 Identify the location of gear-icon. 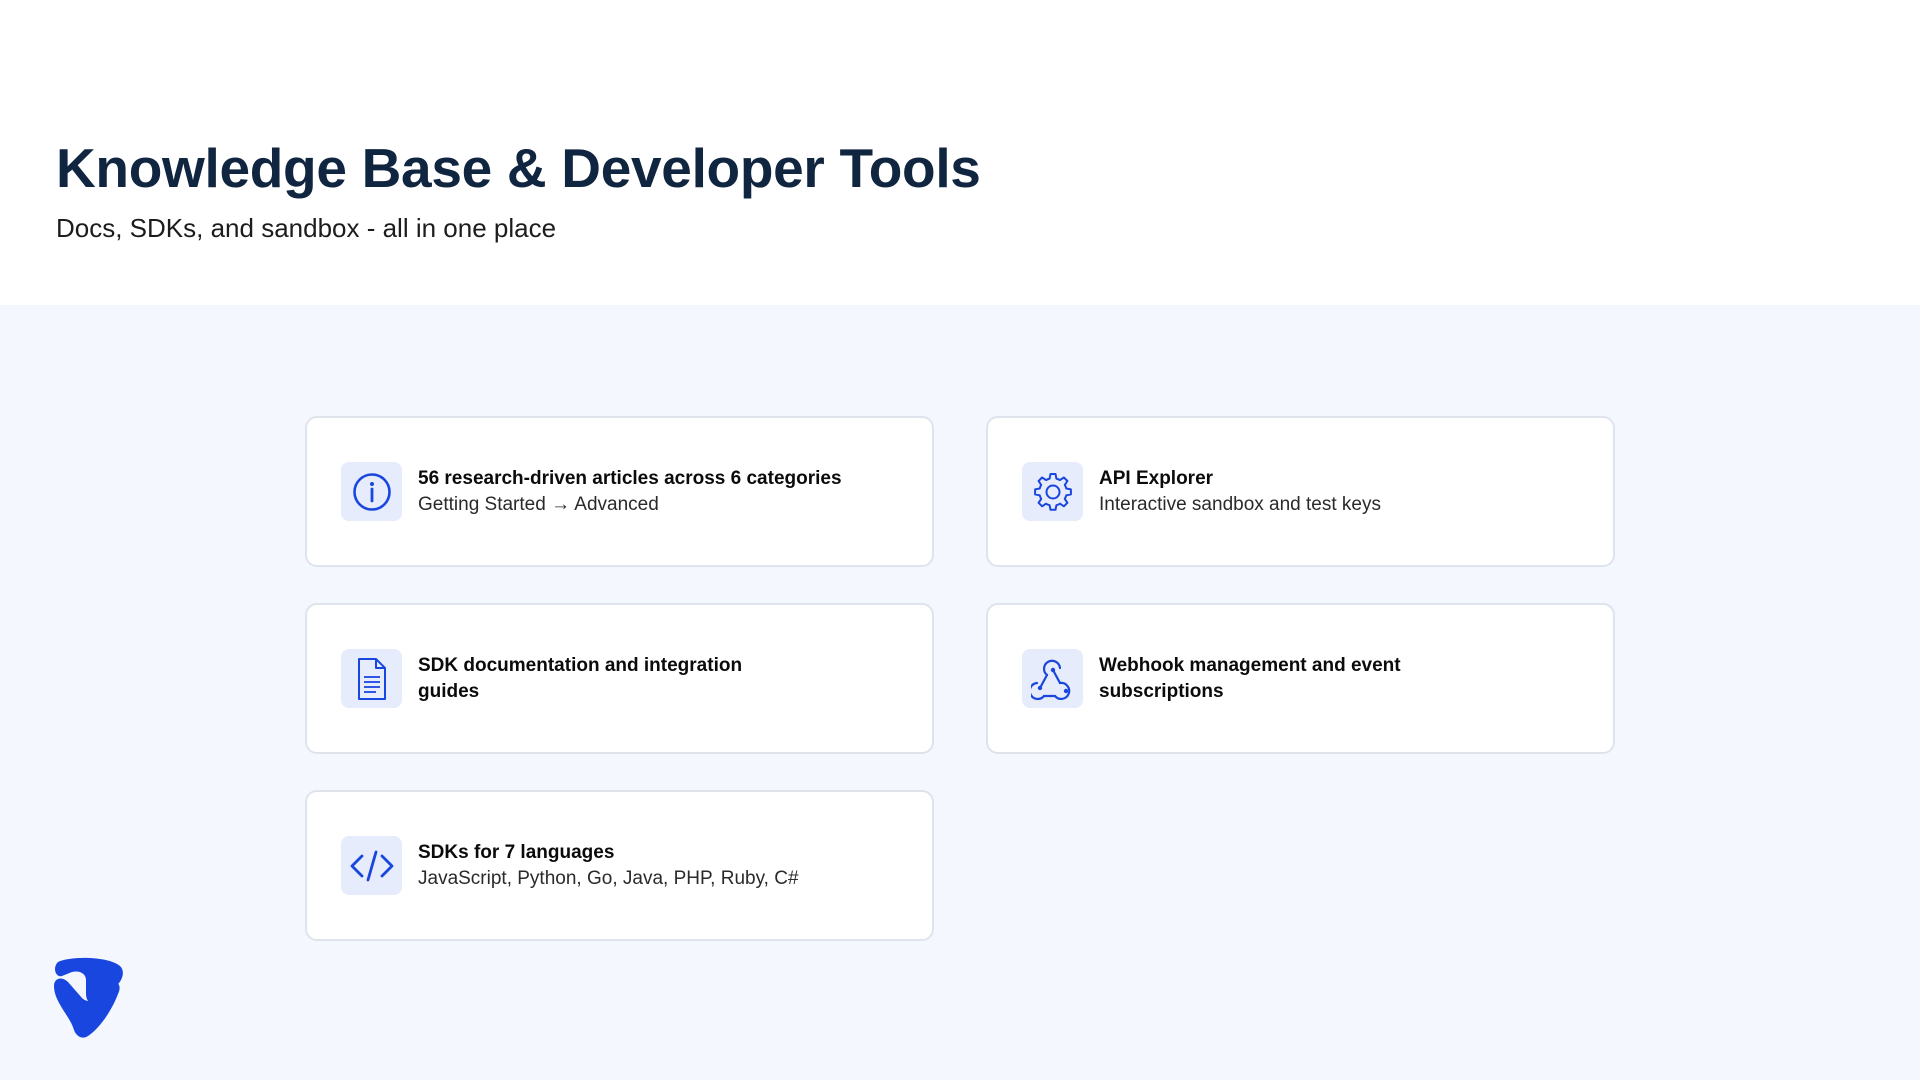
(1052, 491).